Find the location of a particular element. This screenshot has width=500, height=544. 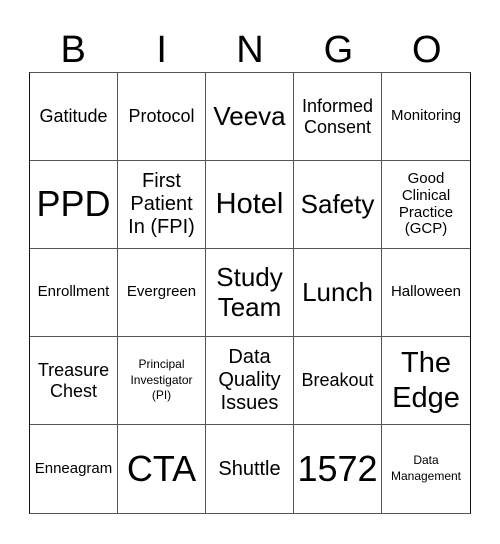

bingo-cell: Lunch is located at coordinates (338, 293).